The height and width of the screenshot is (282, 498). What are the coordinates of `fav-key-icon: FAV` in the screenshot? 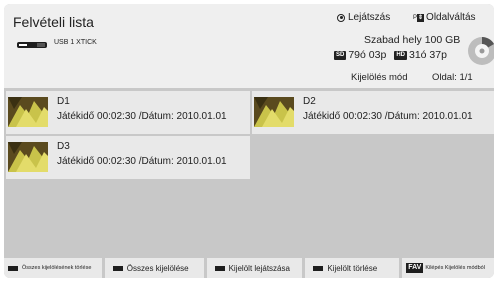 It's located at (415, 268).